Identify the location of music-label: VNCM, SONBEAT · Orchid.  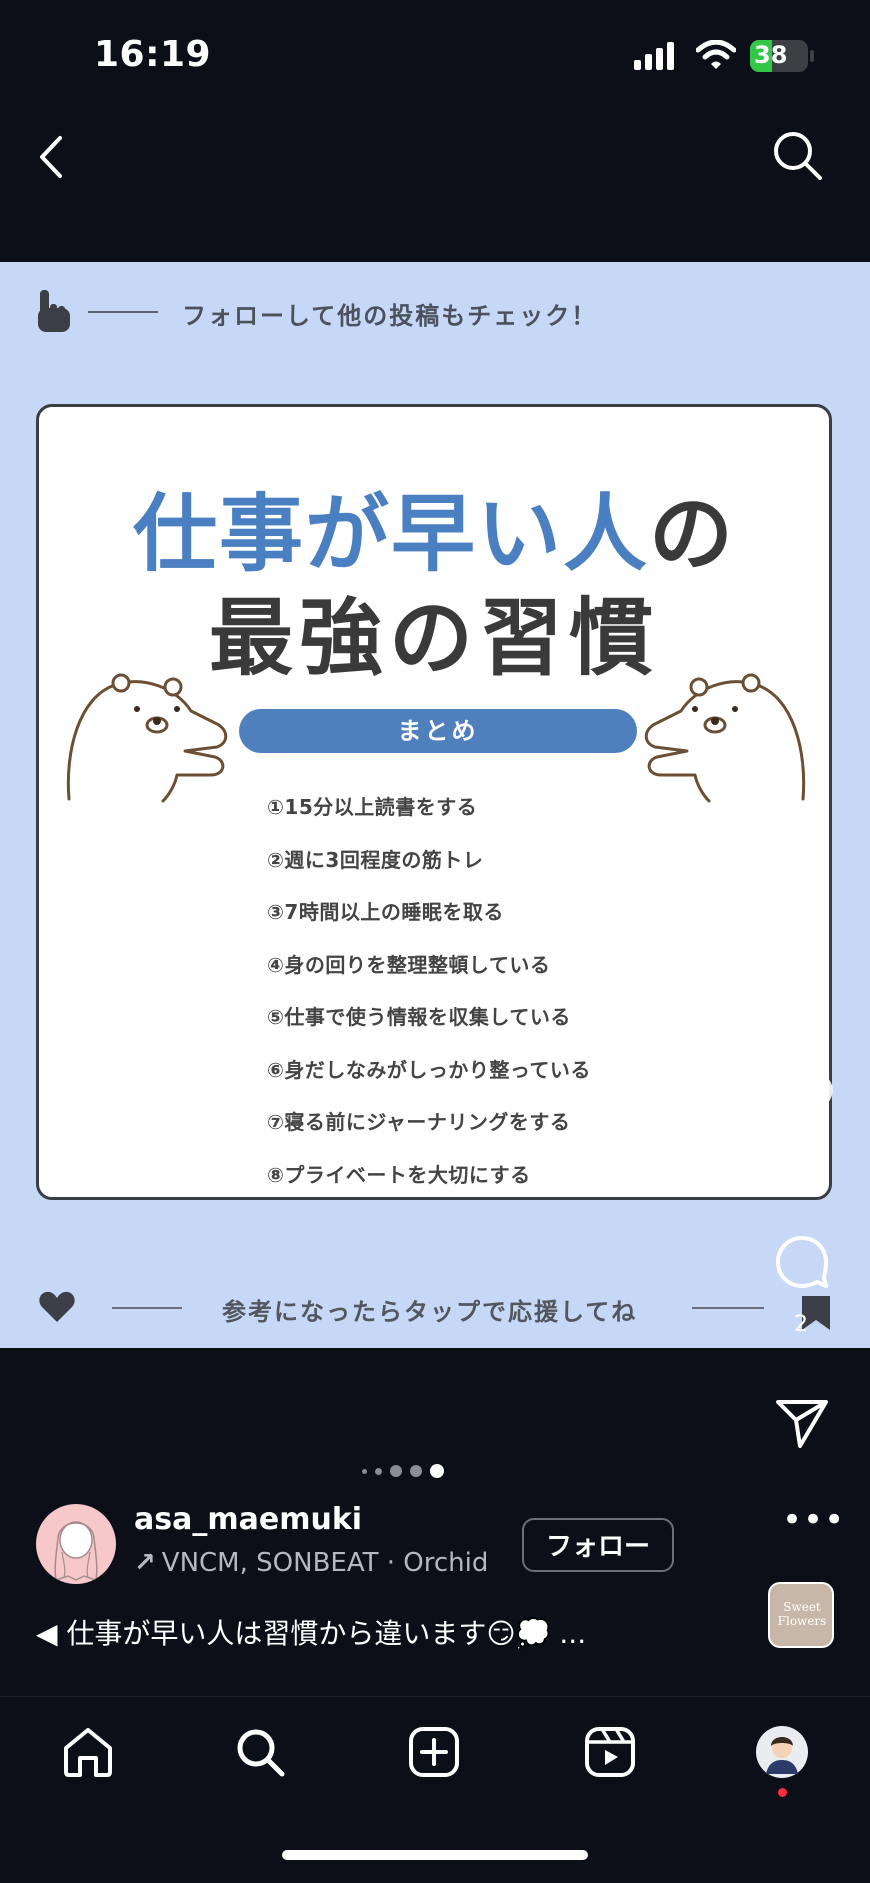
(325, 1563).